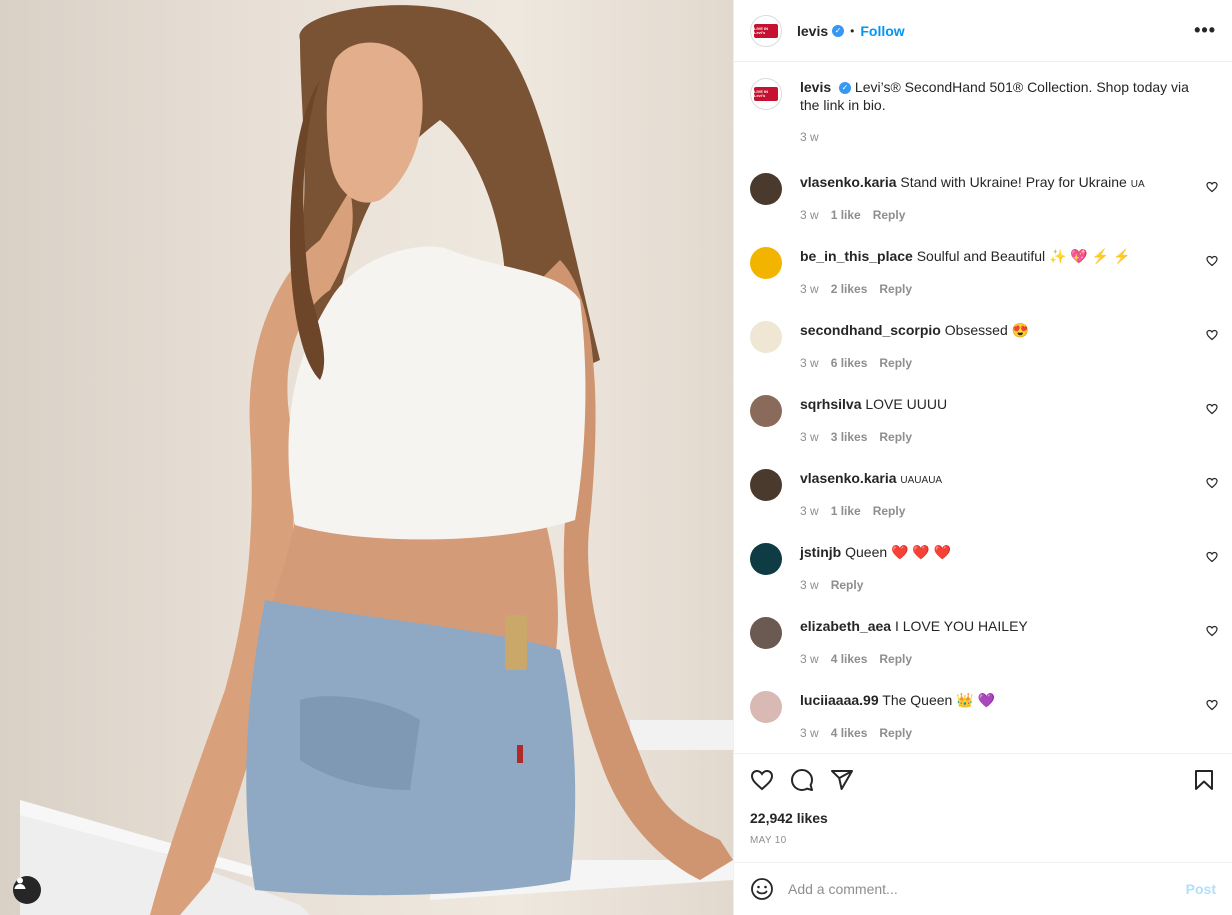 Image resolution: width=1232 pixels, height=915 pixels. Describe the element at coordinates (1205, 30) in the screenshot. I see `more-options-icon: •••` at that location.